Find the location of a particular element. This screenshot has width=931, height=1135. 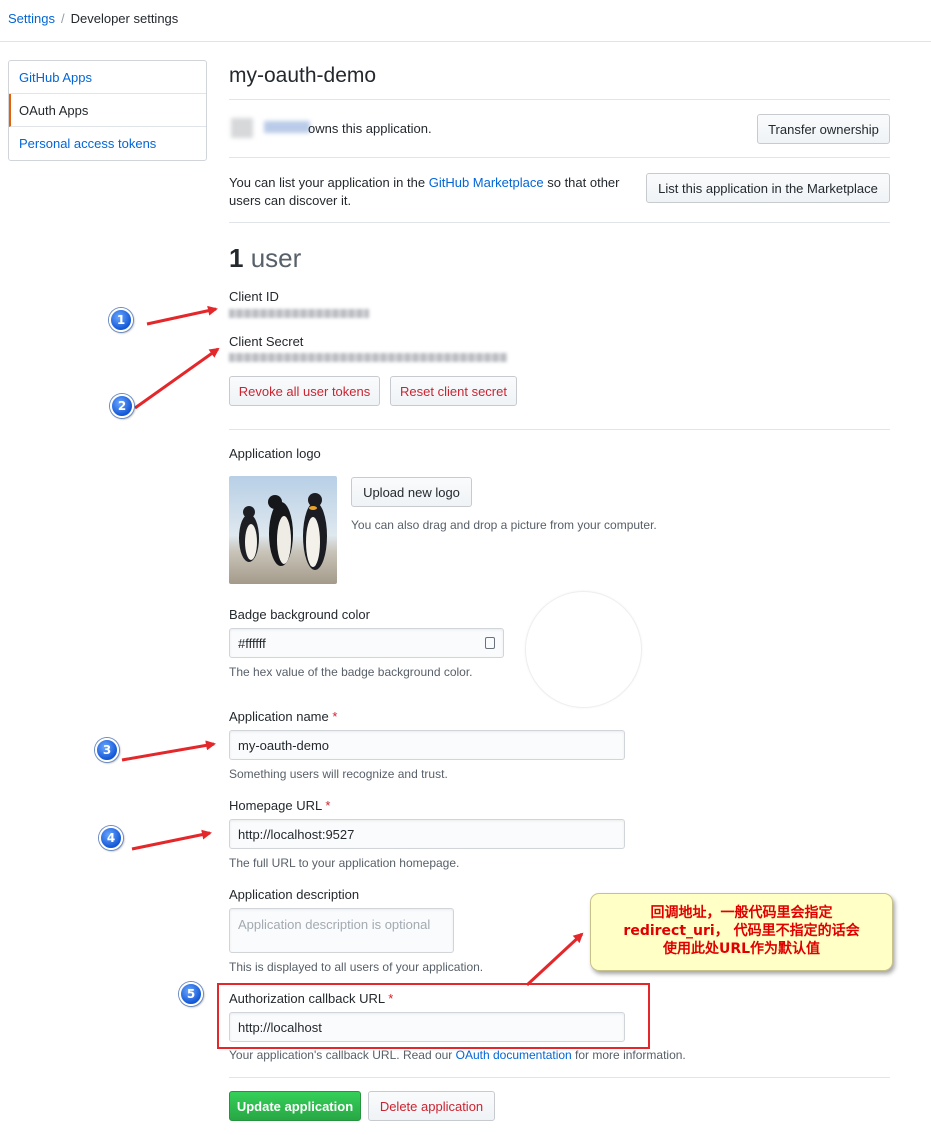

title-divider is located at coordinates (559, 99).